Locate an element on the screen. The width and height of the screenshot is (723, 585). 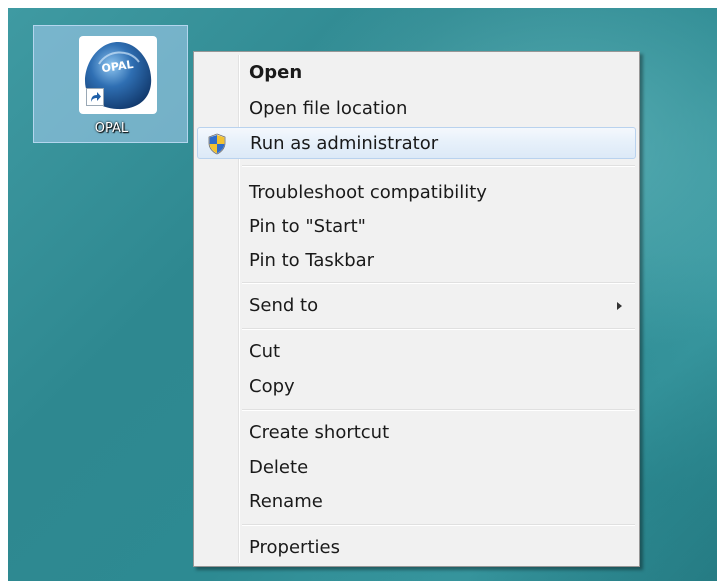
menu-item-label: Pin to "Start" is located at coordinates (307, 226).